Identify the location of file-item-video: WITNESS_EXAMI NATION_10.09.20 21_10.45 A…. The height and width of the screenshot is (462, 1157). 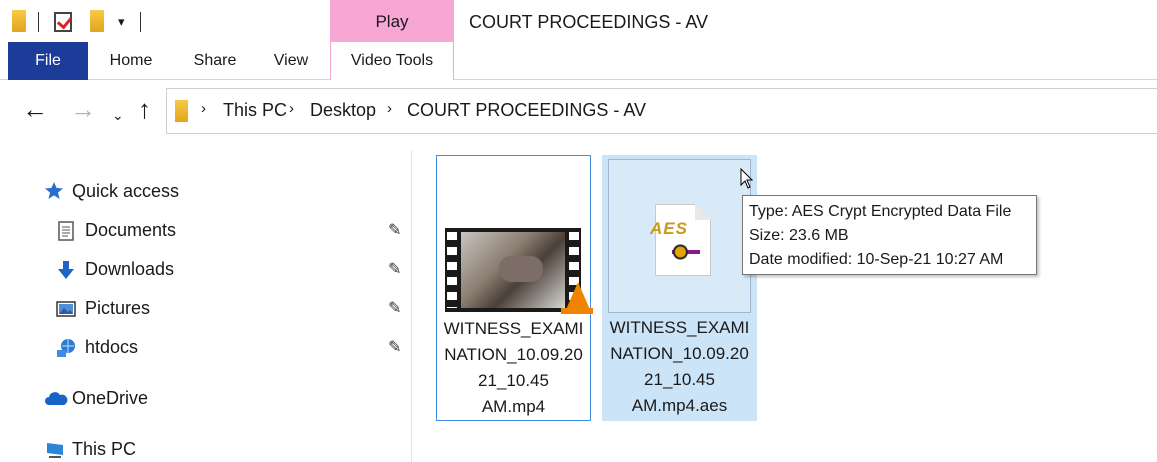
(514, 288).